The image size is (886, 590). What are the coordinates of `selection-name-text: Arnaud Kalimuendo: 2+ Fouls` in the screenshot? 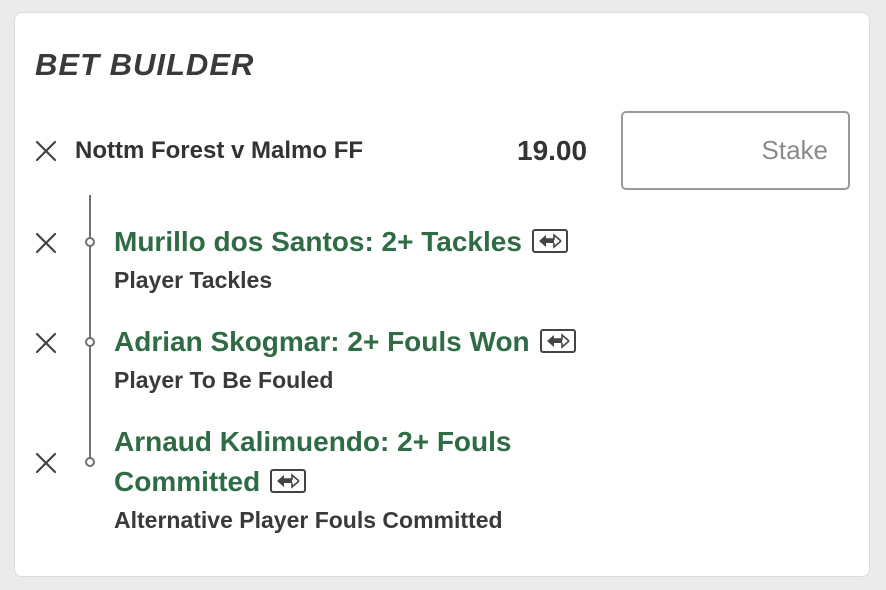 It's located at (313, 441).